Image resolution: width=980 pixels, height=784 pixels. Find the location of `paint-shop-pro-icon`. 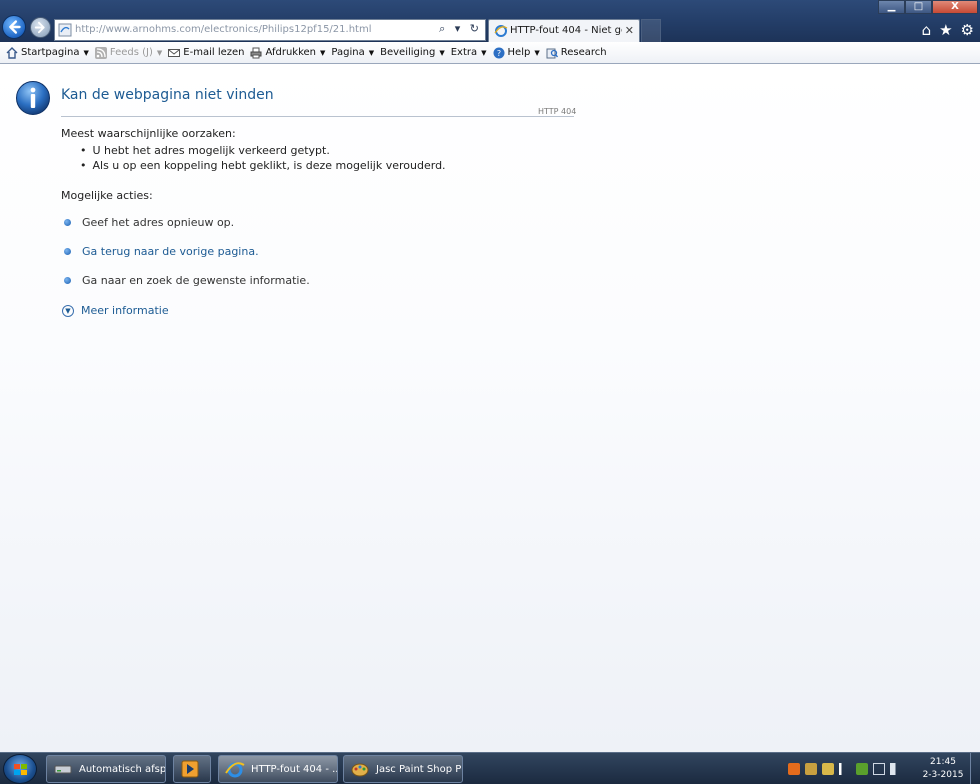

paint-shop-pro-icon is located at coordinates (360, 770).